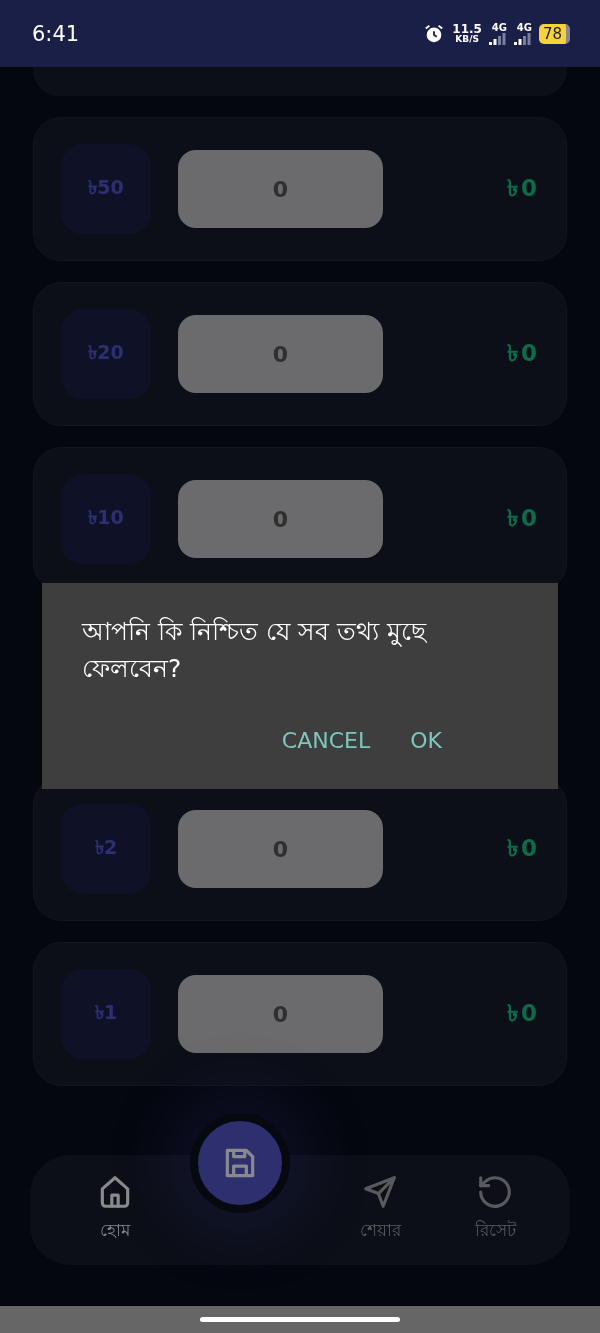 The width and height of the screenshot is (600, 1333). I want to click on denomination-label: ৳50, so click(106, 189).